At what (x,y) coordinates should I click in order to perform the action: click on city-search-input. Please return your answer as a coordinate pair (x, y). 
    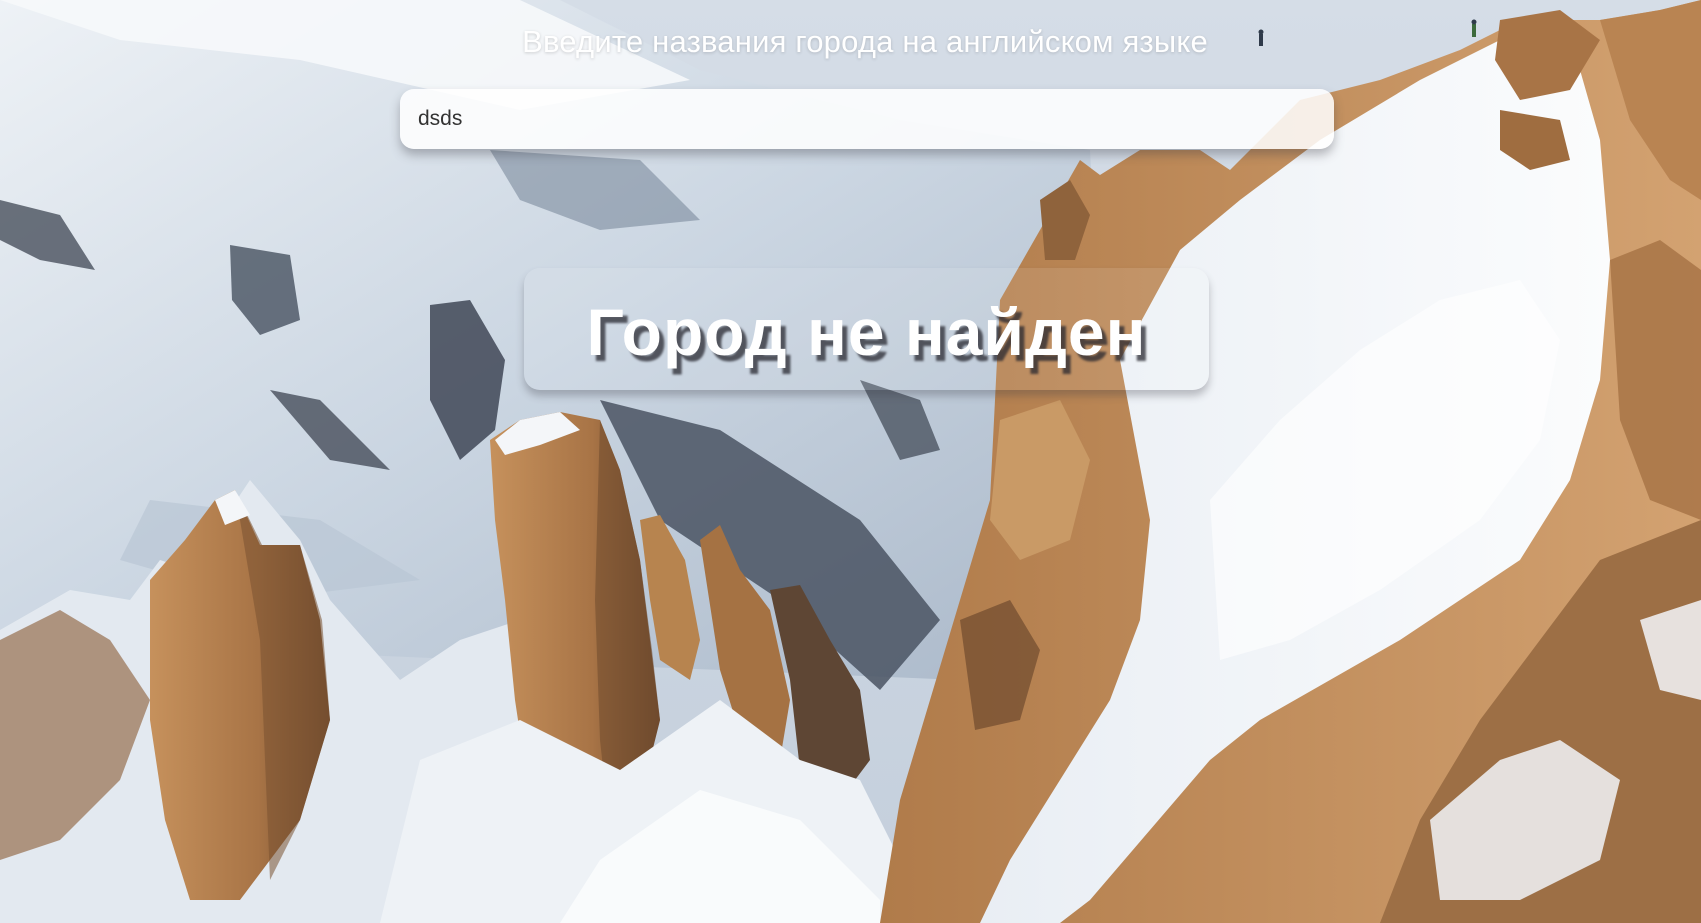
    Looking at the image, I should click on (867, 119).